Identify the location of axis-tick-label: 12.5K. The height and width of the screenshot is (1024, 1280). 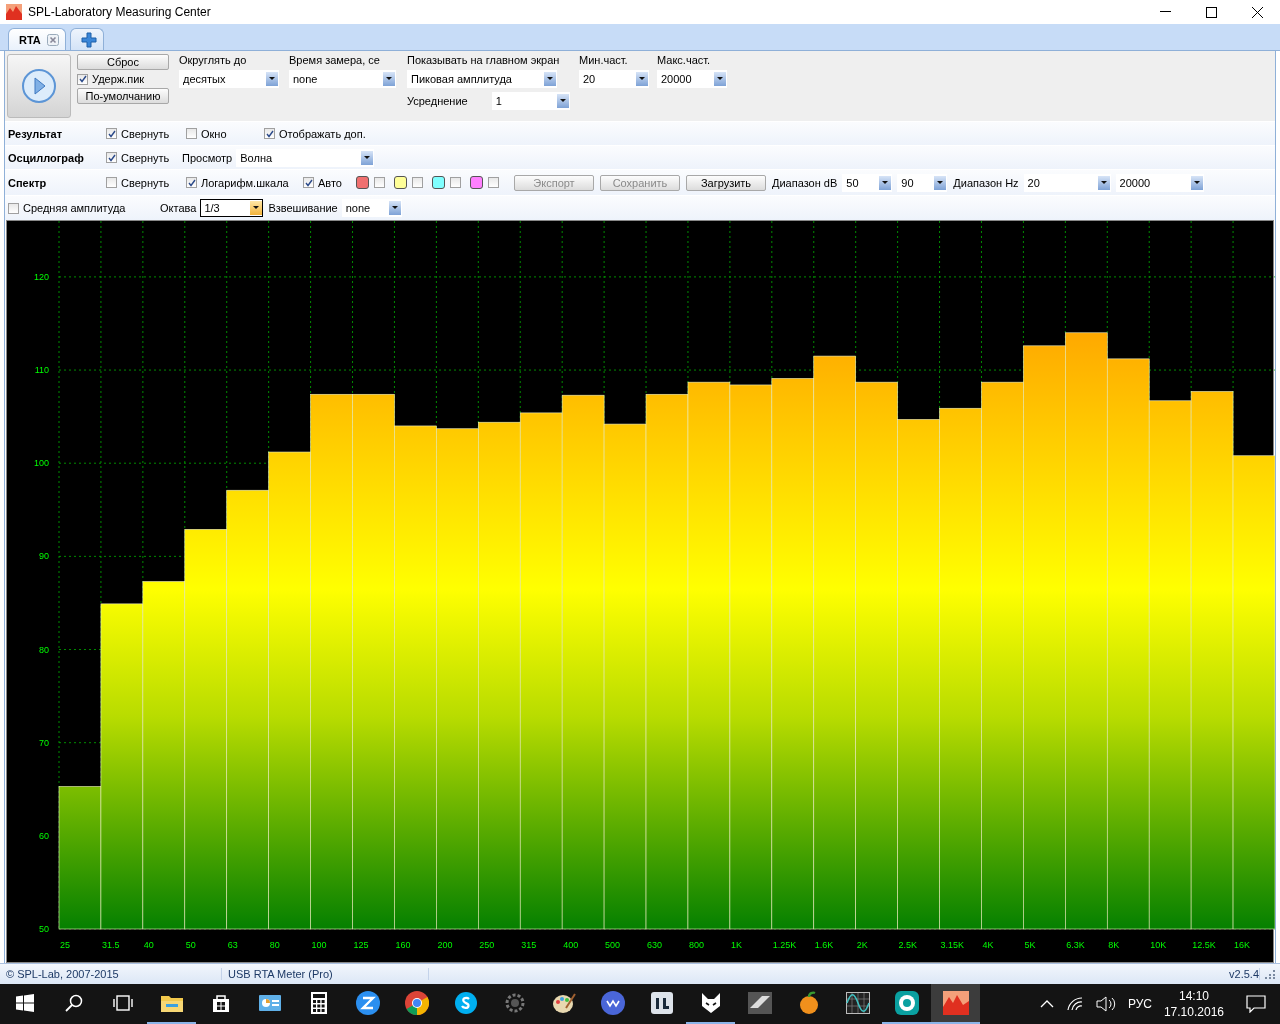
(1204, 945).